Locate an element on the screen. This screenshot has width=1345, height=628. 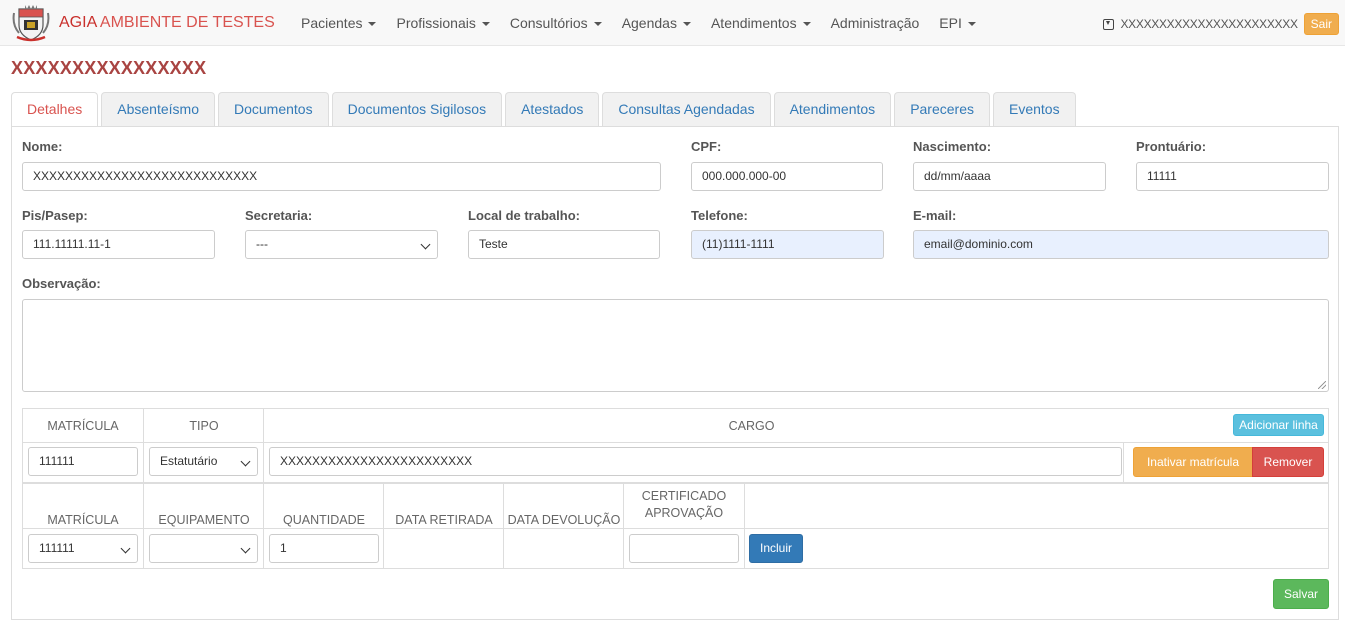
cpf-label: CPF: is located at coordinates (706, 146).